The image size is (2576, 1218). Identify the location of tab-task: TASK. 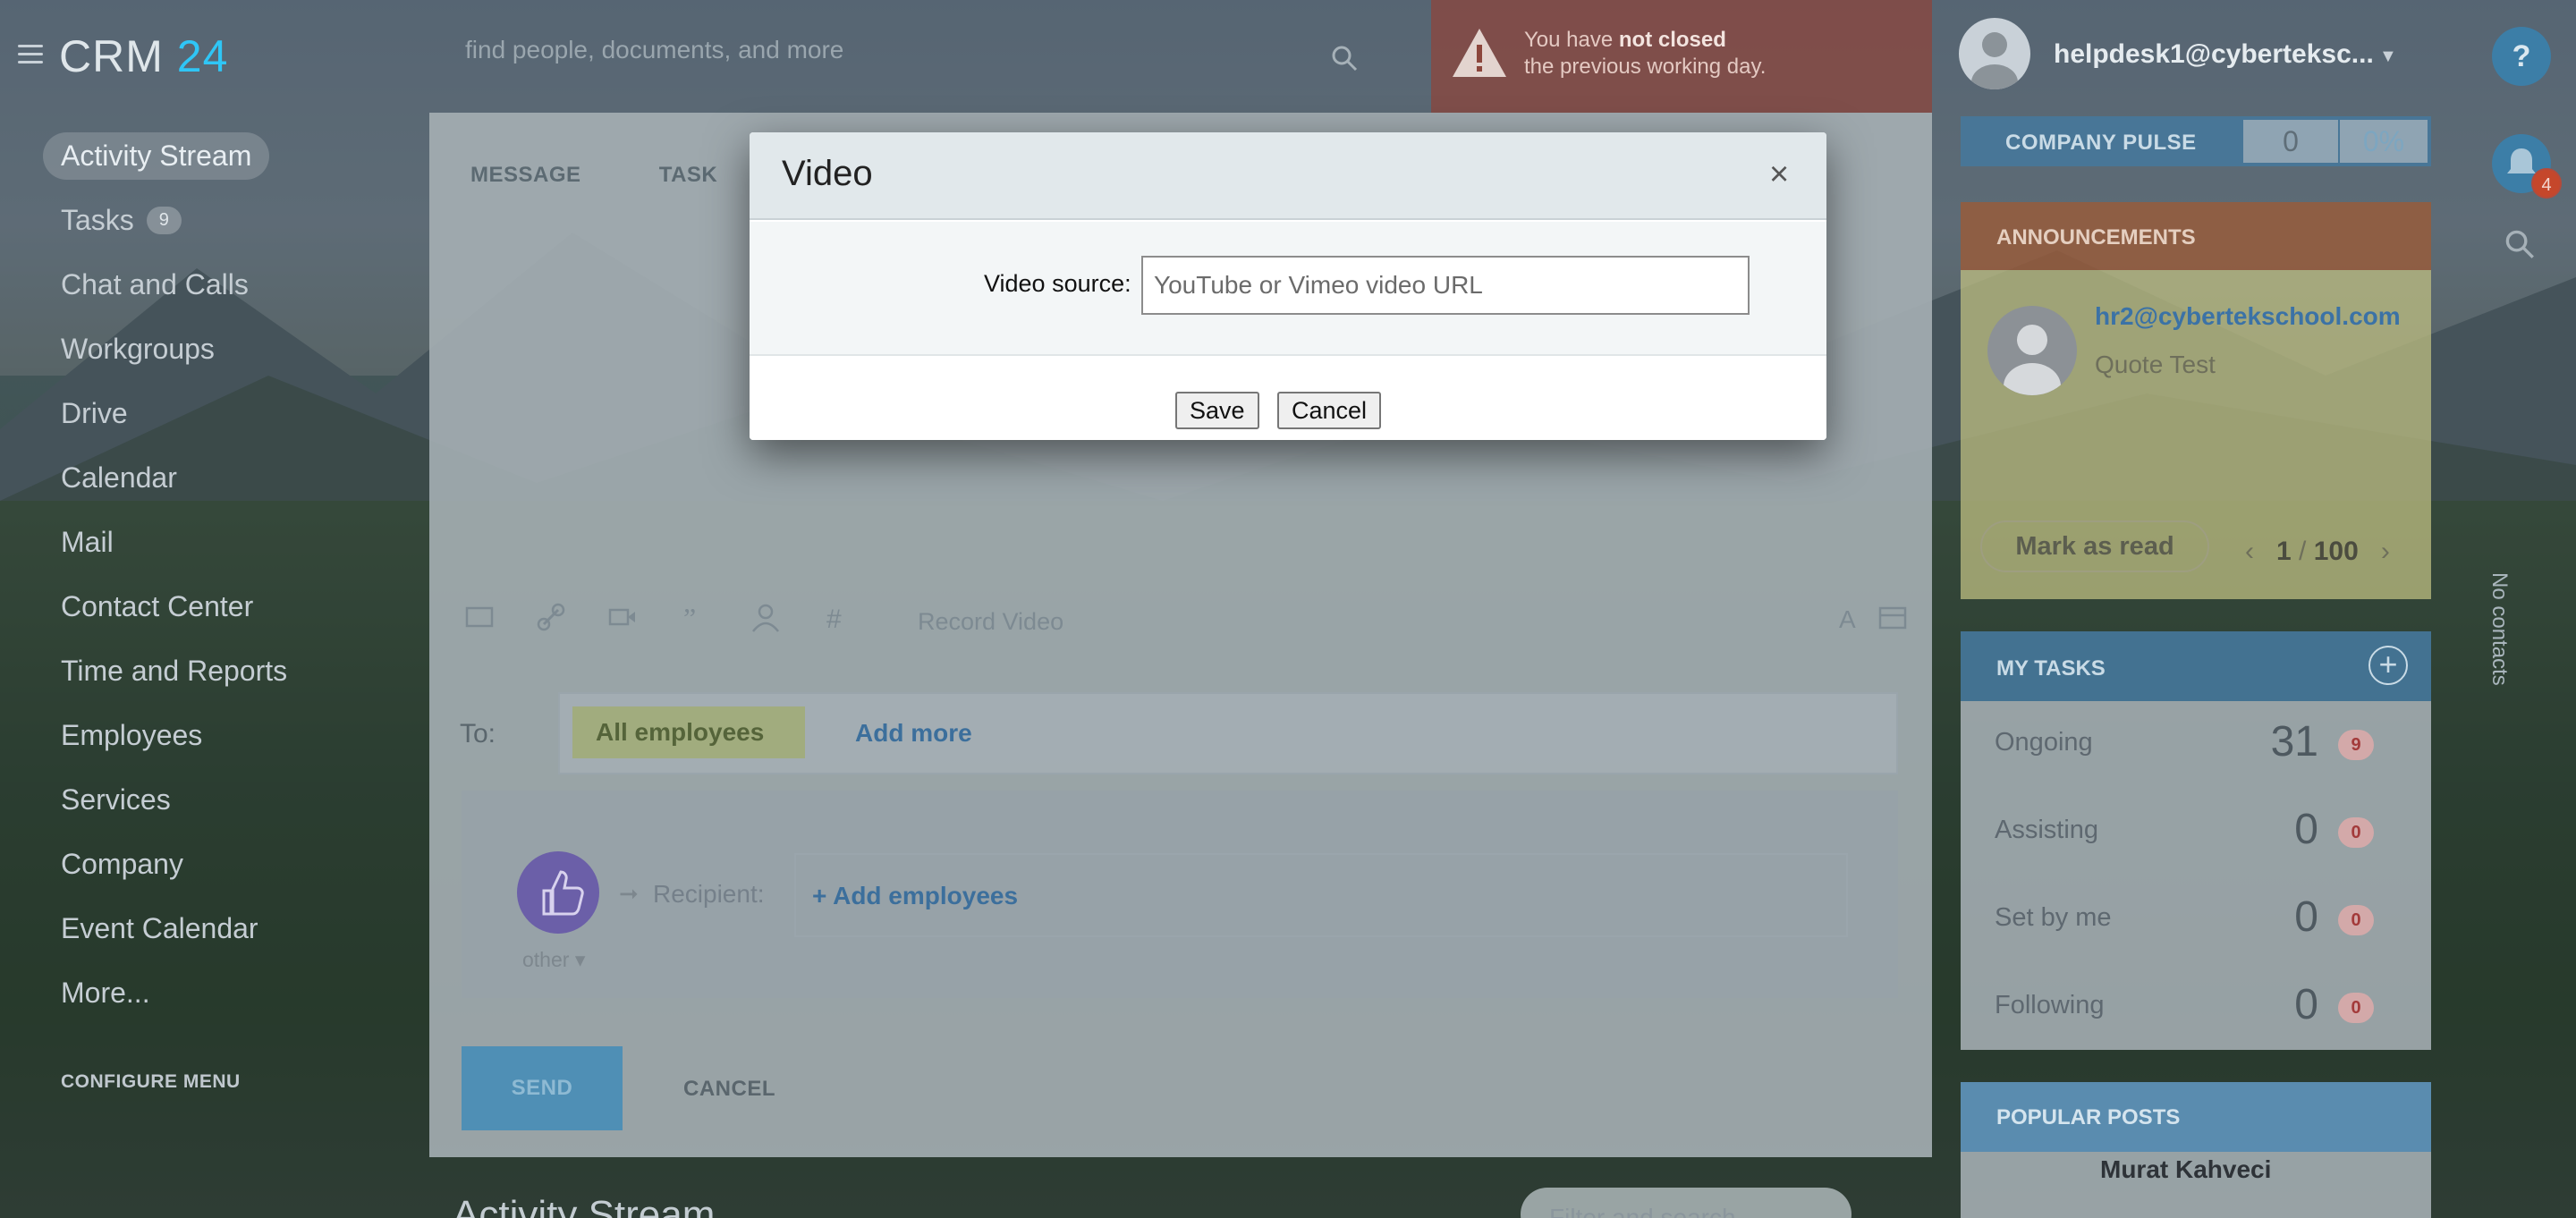
(688, 175).